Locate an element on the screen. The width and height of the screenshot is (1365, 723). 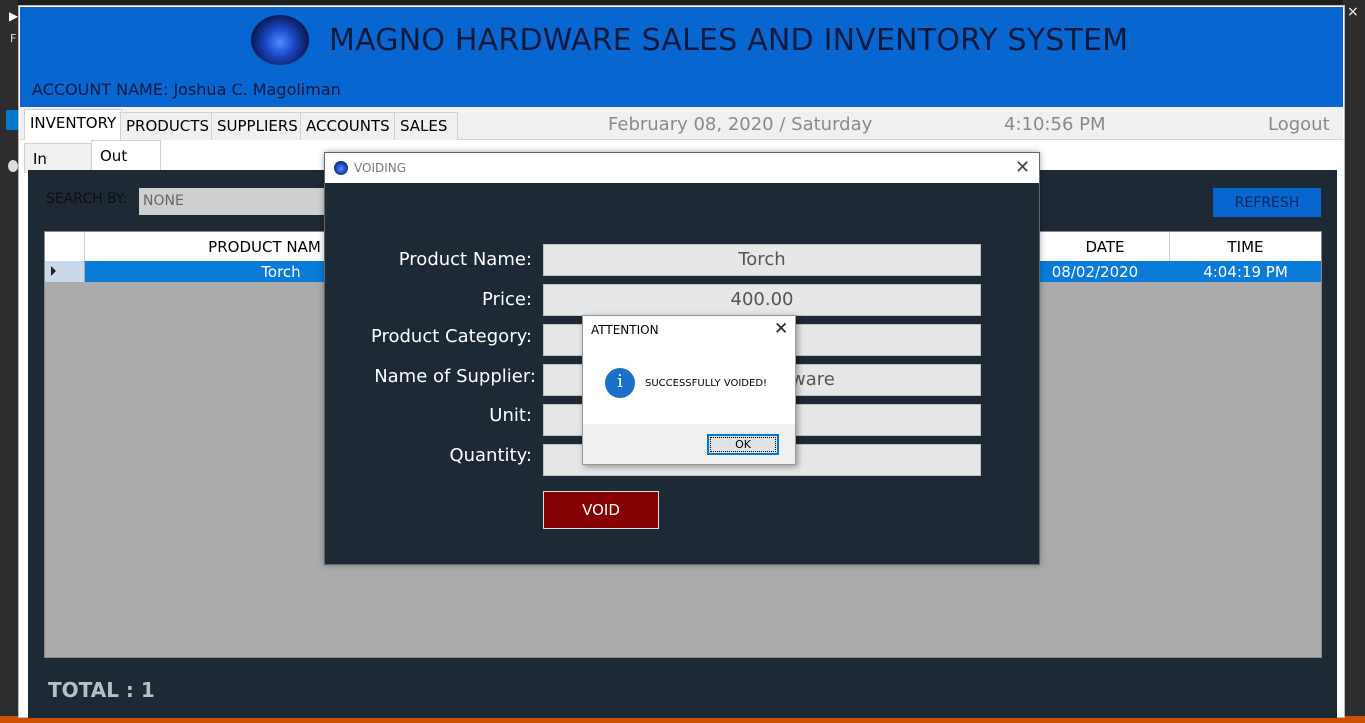
logout-link: Logout is located at coordinates (1299, 124).